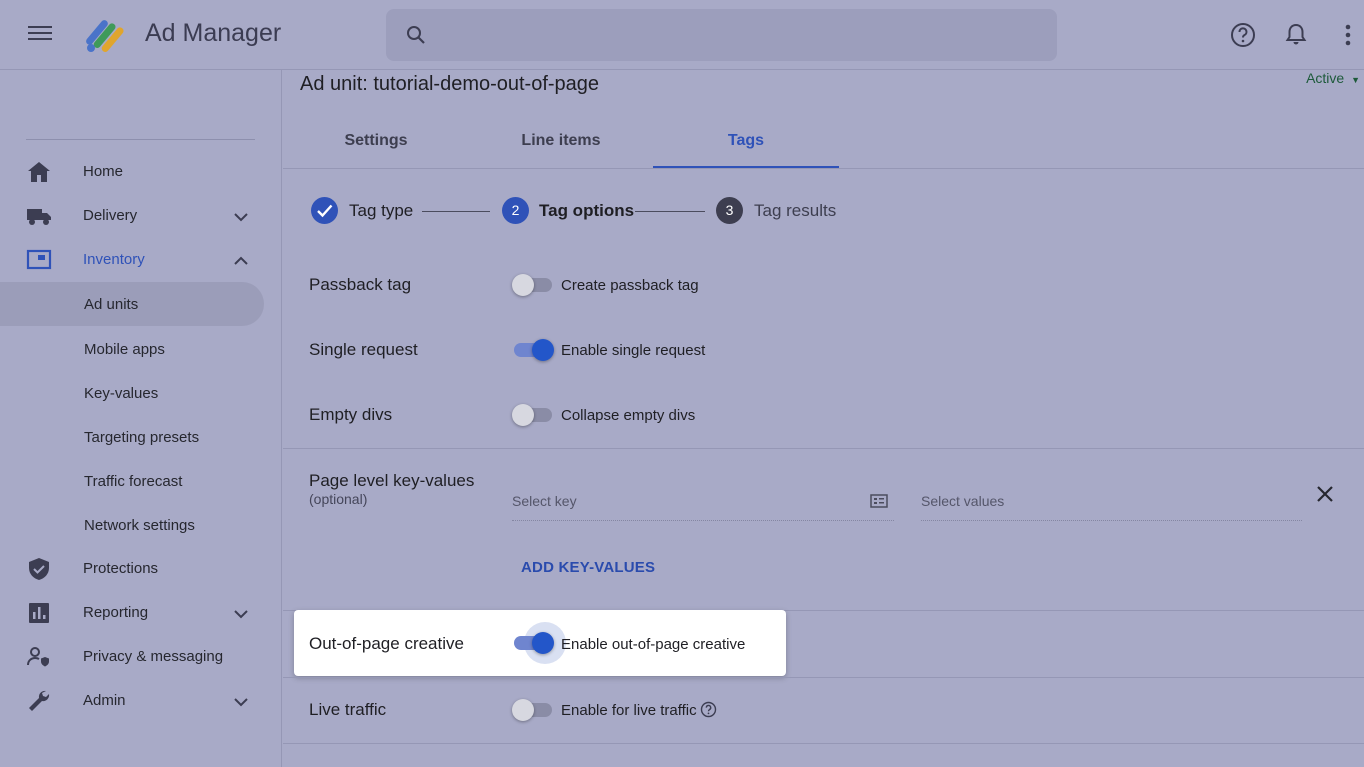  What do you see at coordinates (587, 210) in the screenshot?
I see `step-label-tag-options: Tag options` at bounding box center [587, 210].